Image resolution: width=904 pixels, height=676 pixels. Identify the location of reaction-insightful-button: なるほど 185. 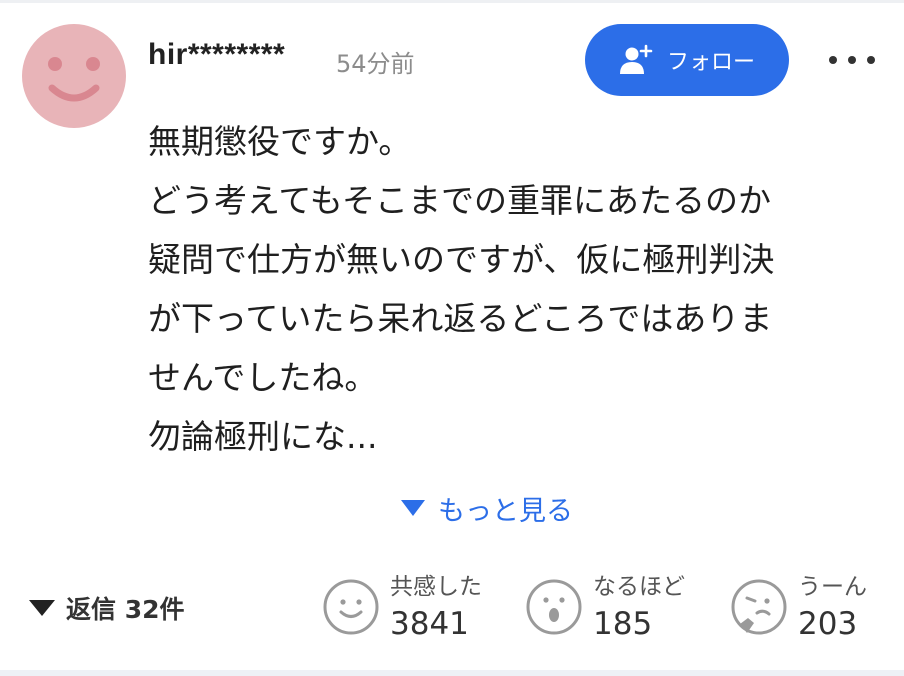
(605, 607).